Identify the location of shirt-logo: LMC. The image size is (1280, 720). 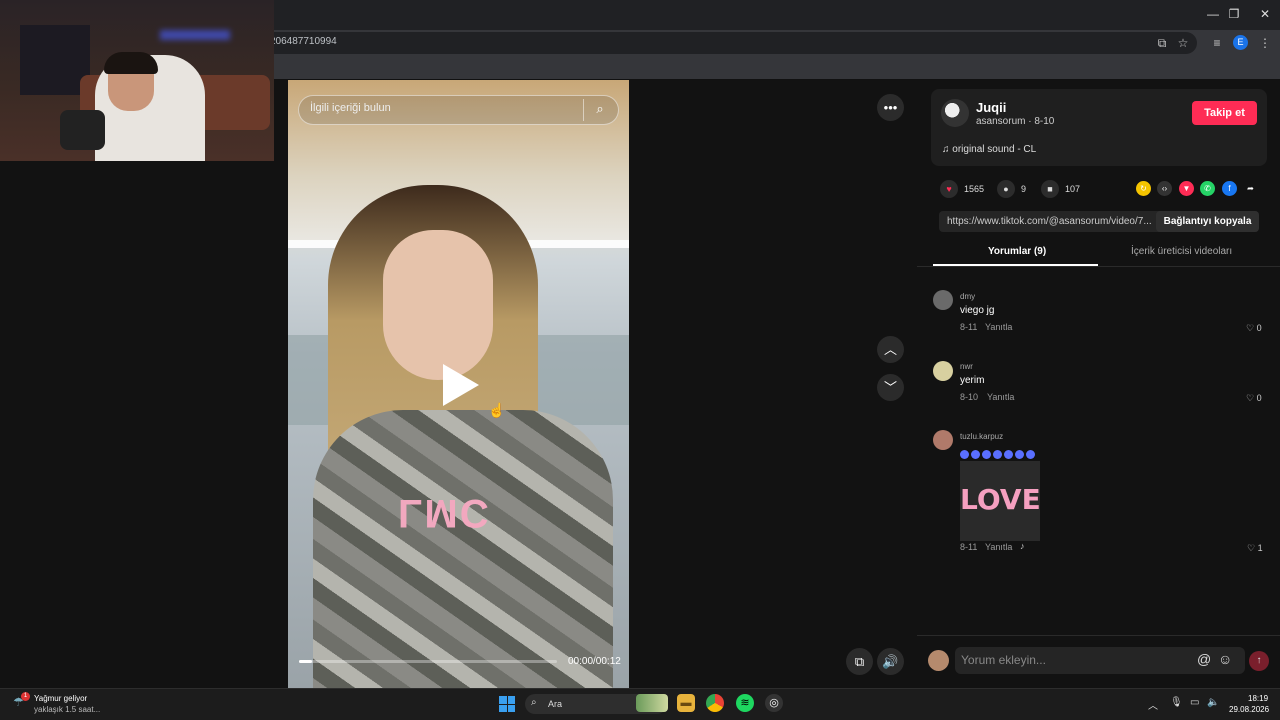
(444, 513).